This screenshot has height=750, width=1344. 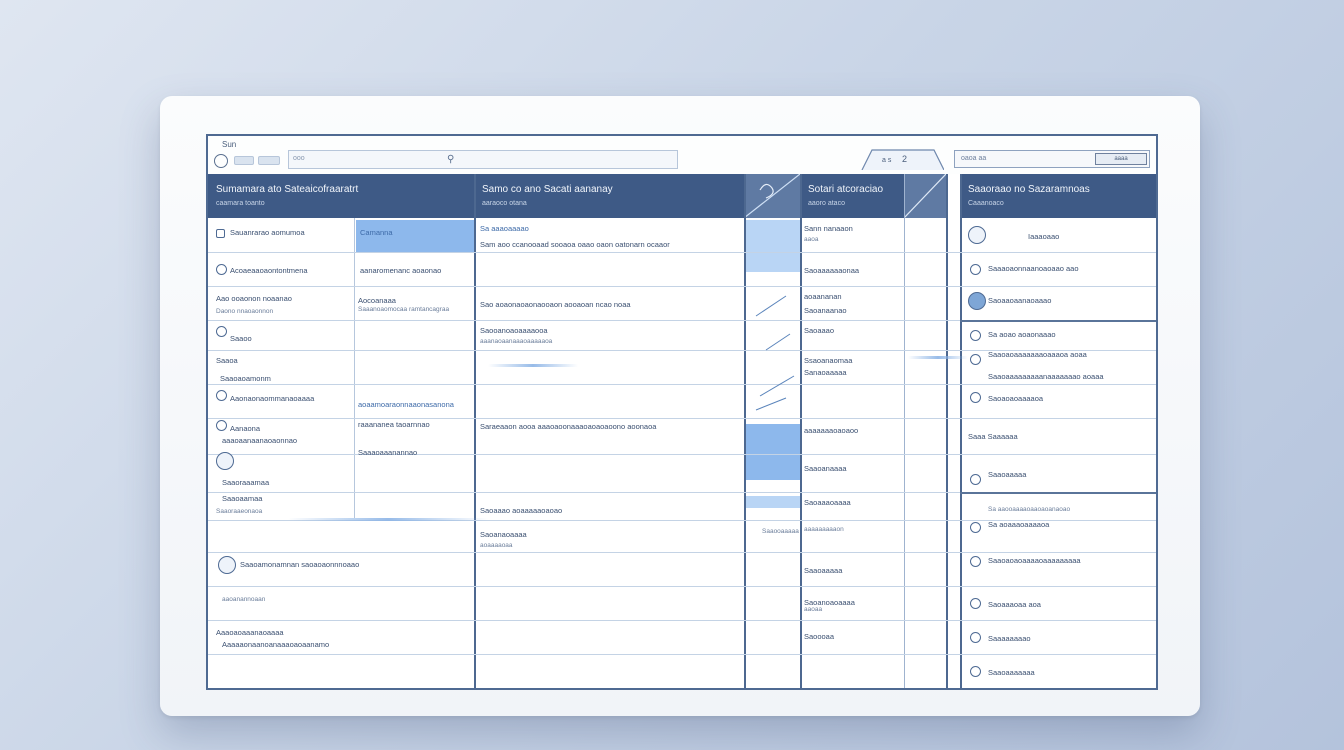 What do you see at coordinates (496, 545) in the screenshot?
I see `cell-text: aoaaaaoaa` at bounding box center [496, 545].